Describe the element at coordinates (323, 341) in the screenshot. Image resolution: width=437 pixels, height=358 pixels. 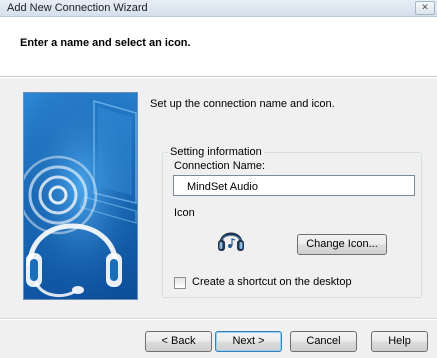
I see `cancel-button: Cancel` at that location.